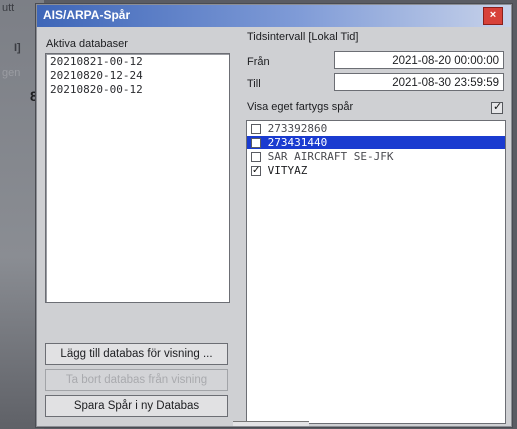 The height and width of the screenshot is (429, 517). I want to click on save-tracks-button: Spara Spår i ny Databas, so click(136, 406).